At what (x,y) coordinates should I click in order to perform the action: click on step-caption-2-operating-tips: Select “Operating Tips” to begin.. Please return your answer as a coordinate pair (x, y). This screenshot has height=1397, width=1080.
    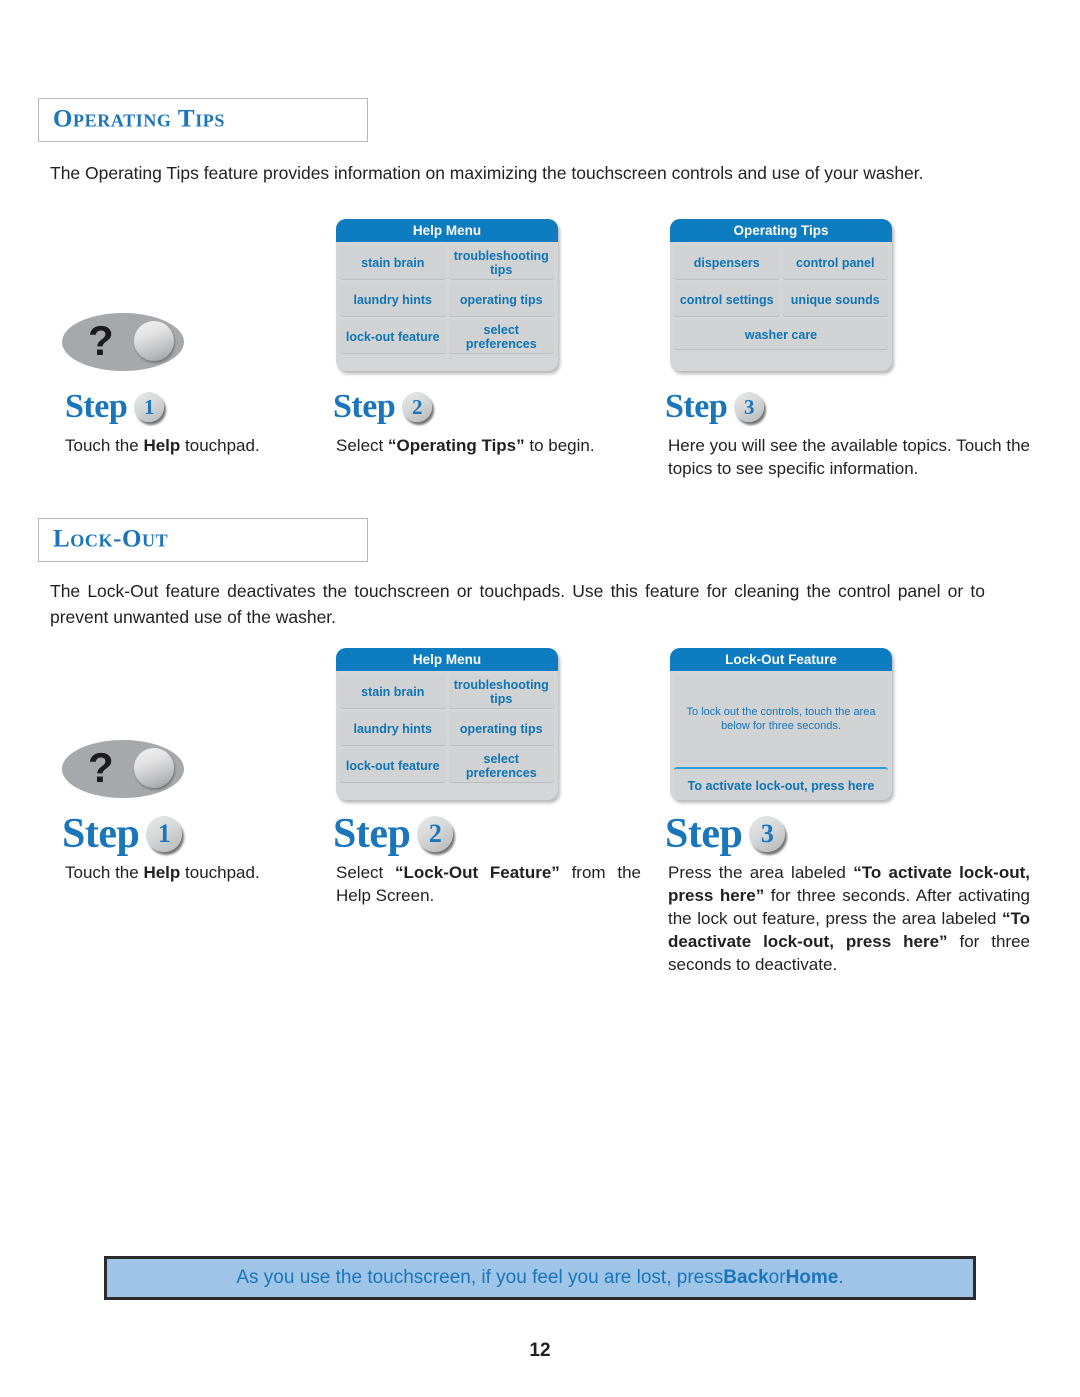
    Looking at the image, I should click on (486, 445).